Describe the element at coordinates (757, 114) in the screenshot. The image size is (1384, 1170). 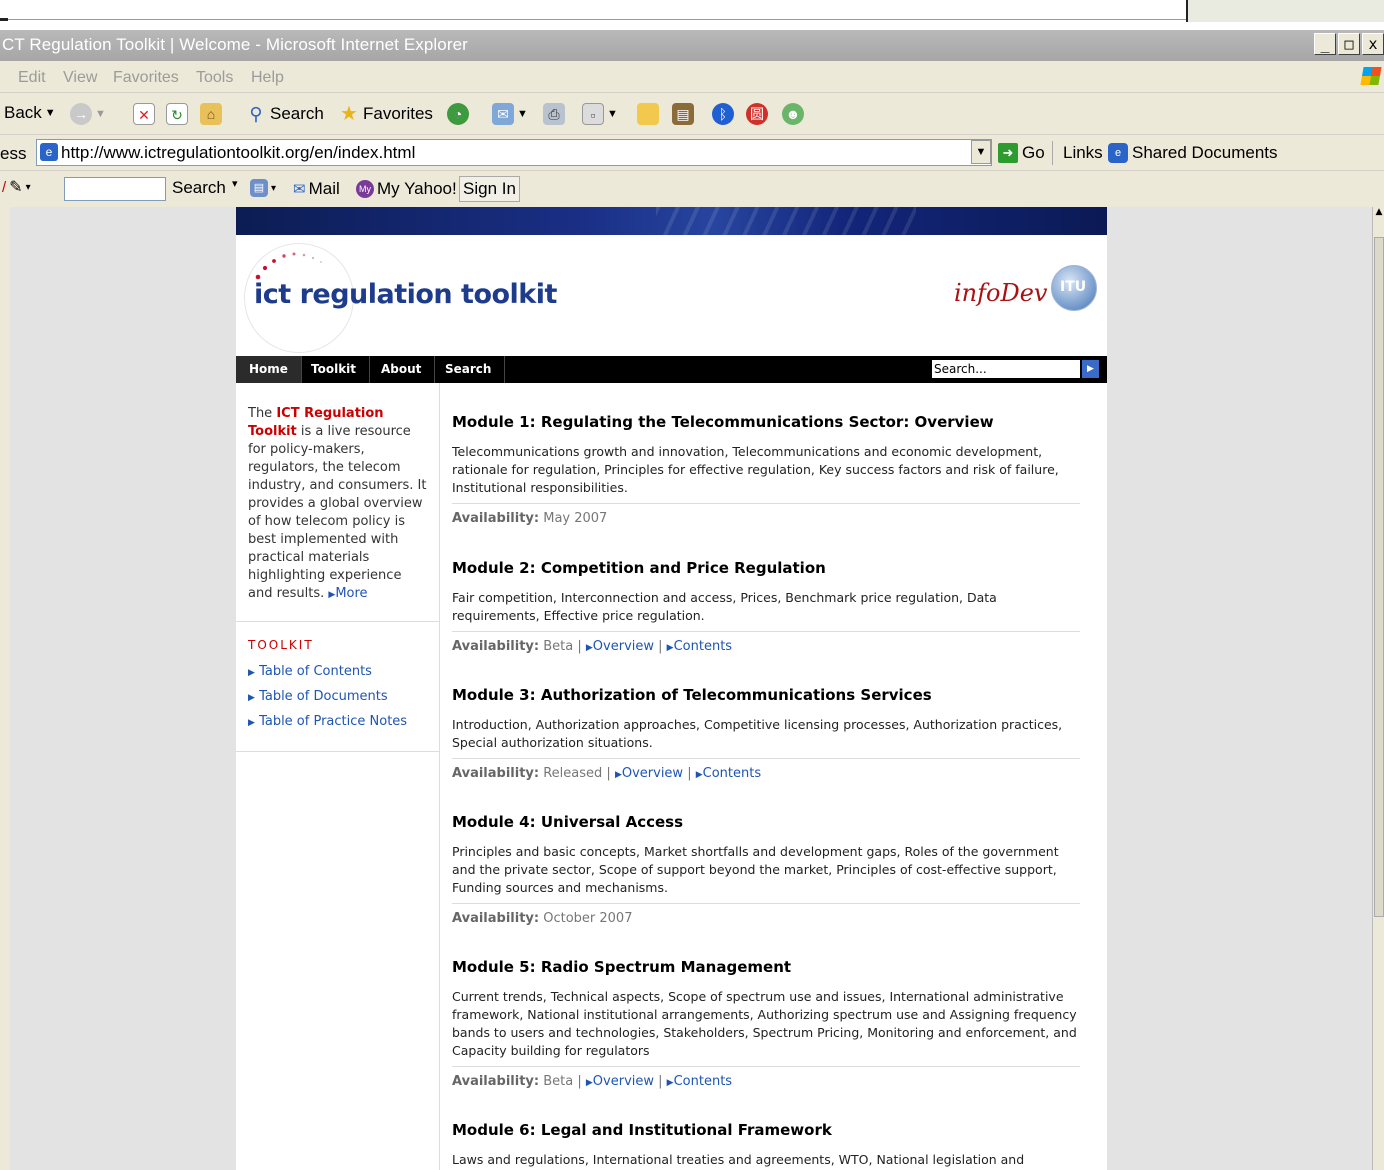
I see `translate-button: 圆` at that location.